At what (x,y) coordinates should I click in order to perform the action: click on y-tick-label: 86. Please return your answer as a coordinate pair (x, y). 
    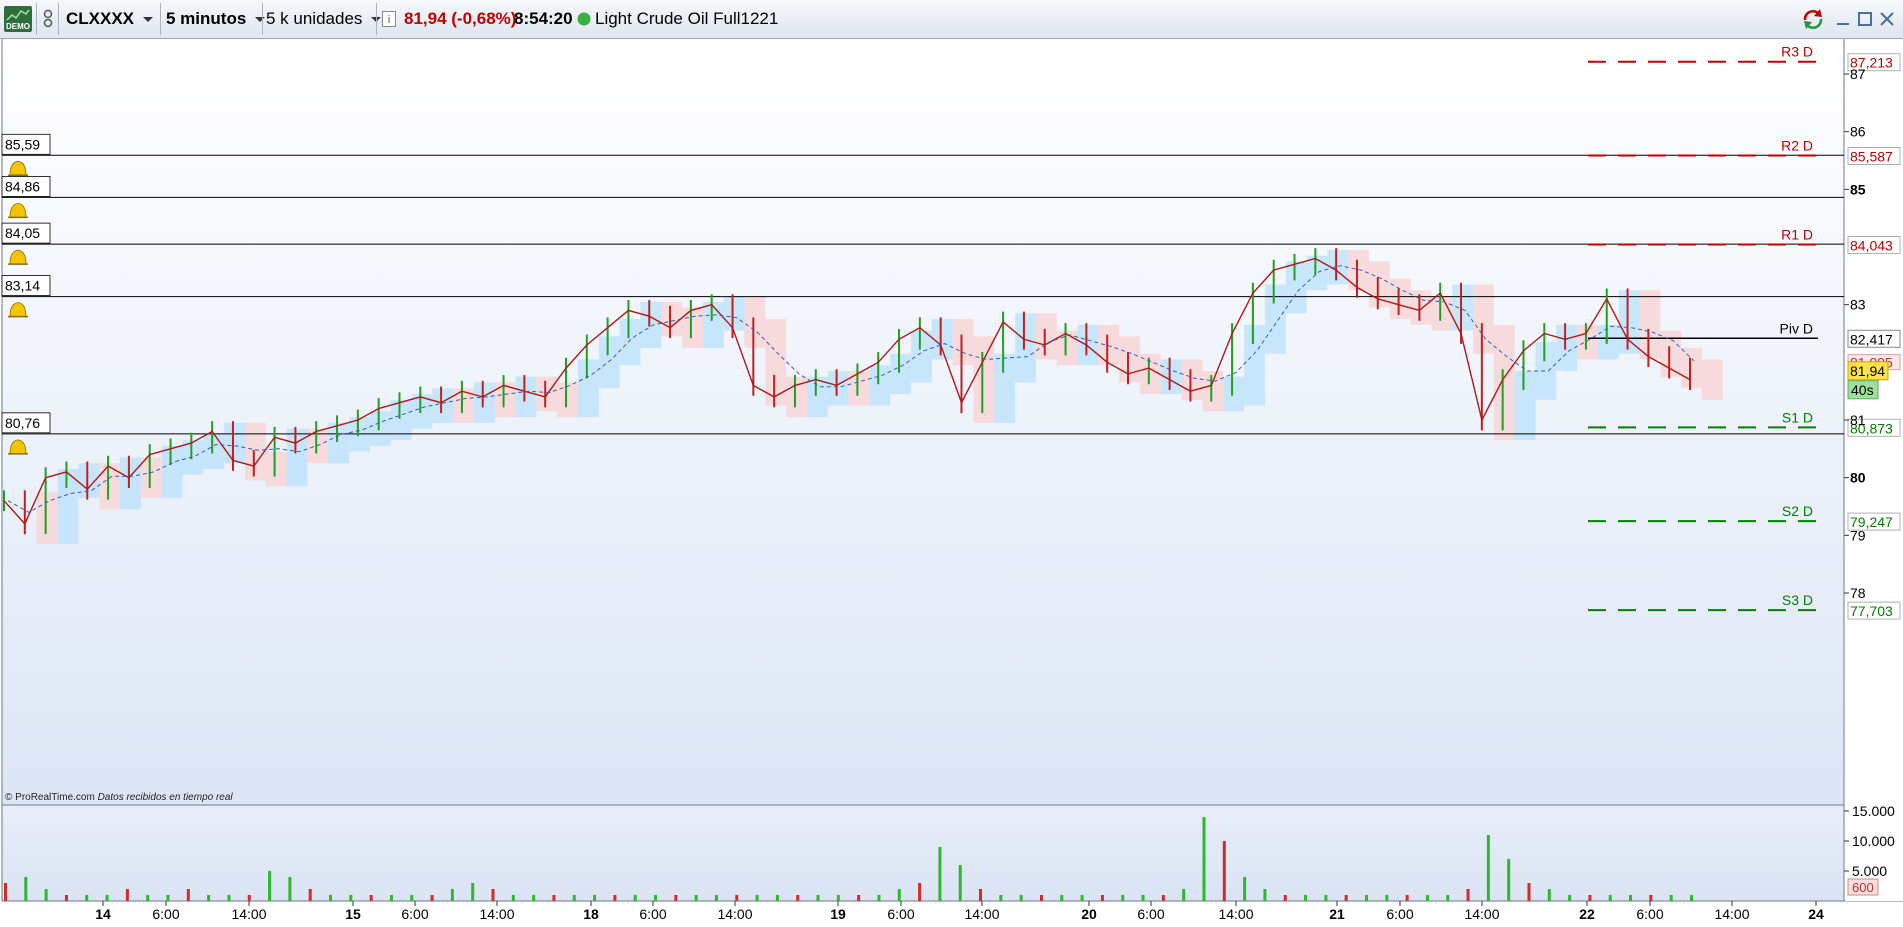
    Looking at the image, I should click on (1858, 132).